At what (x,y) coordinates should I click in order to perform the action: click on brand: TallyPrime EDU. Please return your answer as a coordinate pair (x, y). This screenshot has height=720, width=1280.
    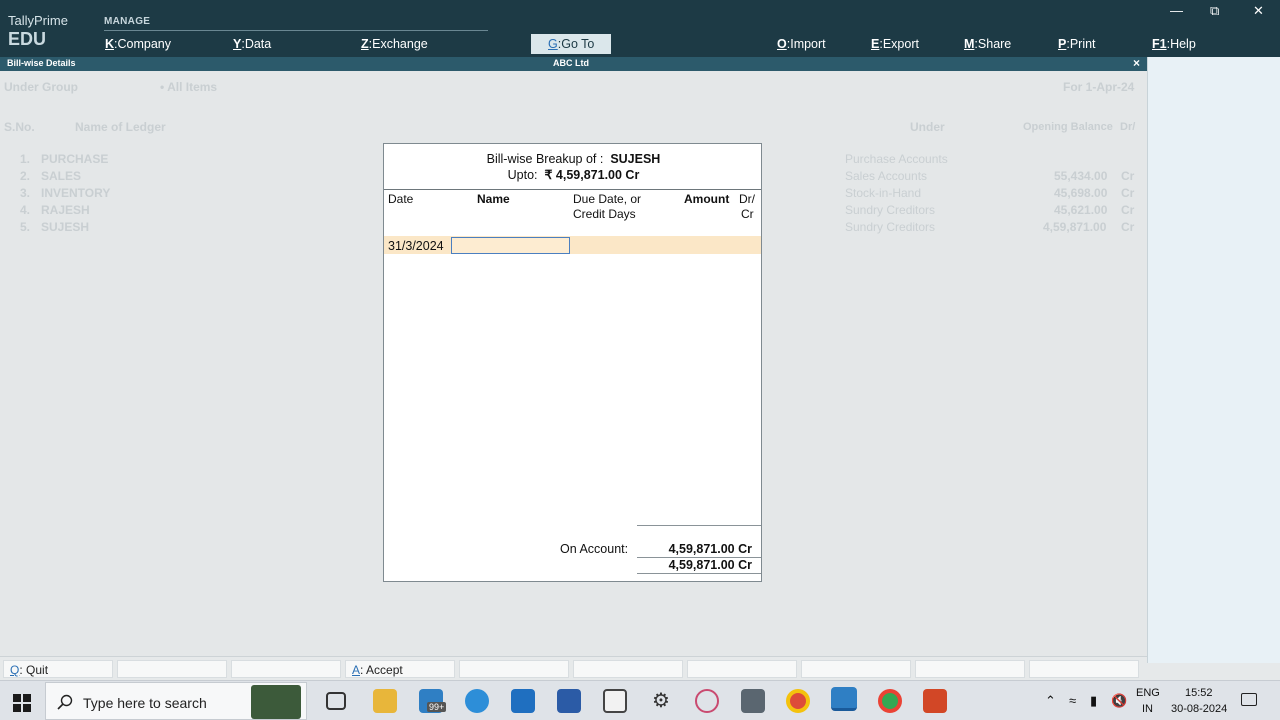
    Looking at the image, I should click on (38, 31).